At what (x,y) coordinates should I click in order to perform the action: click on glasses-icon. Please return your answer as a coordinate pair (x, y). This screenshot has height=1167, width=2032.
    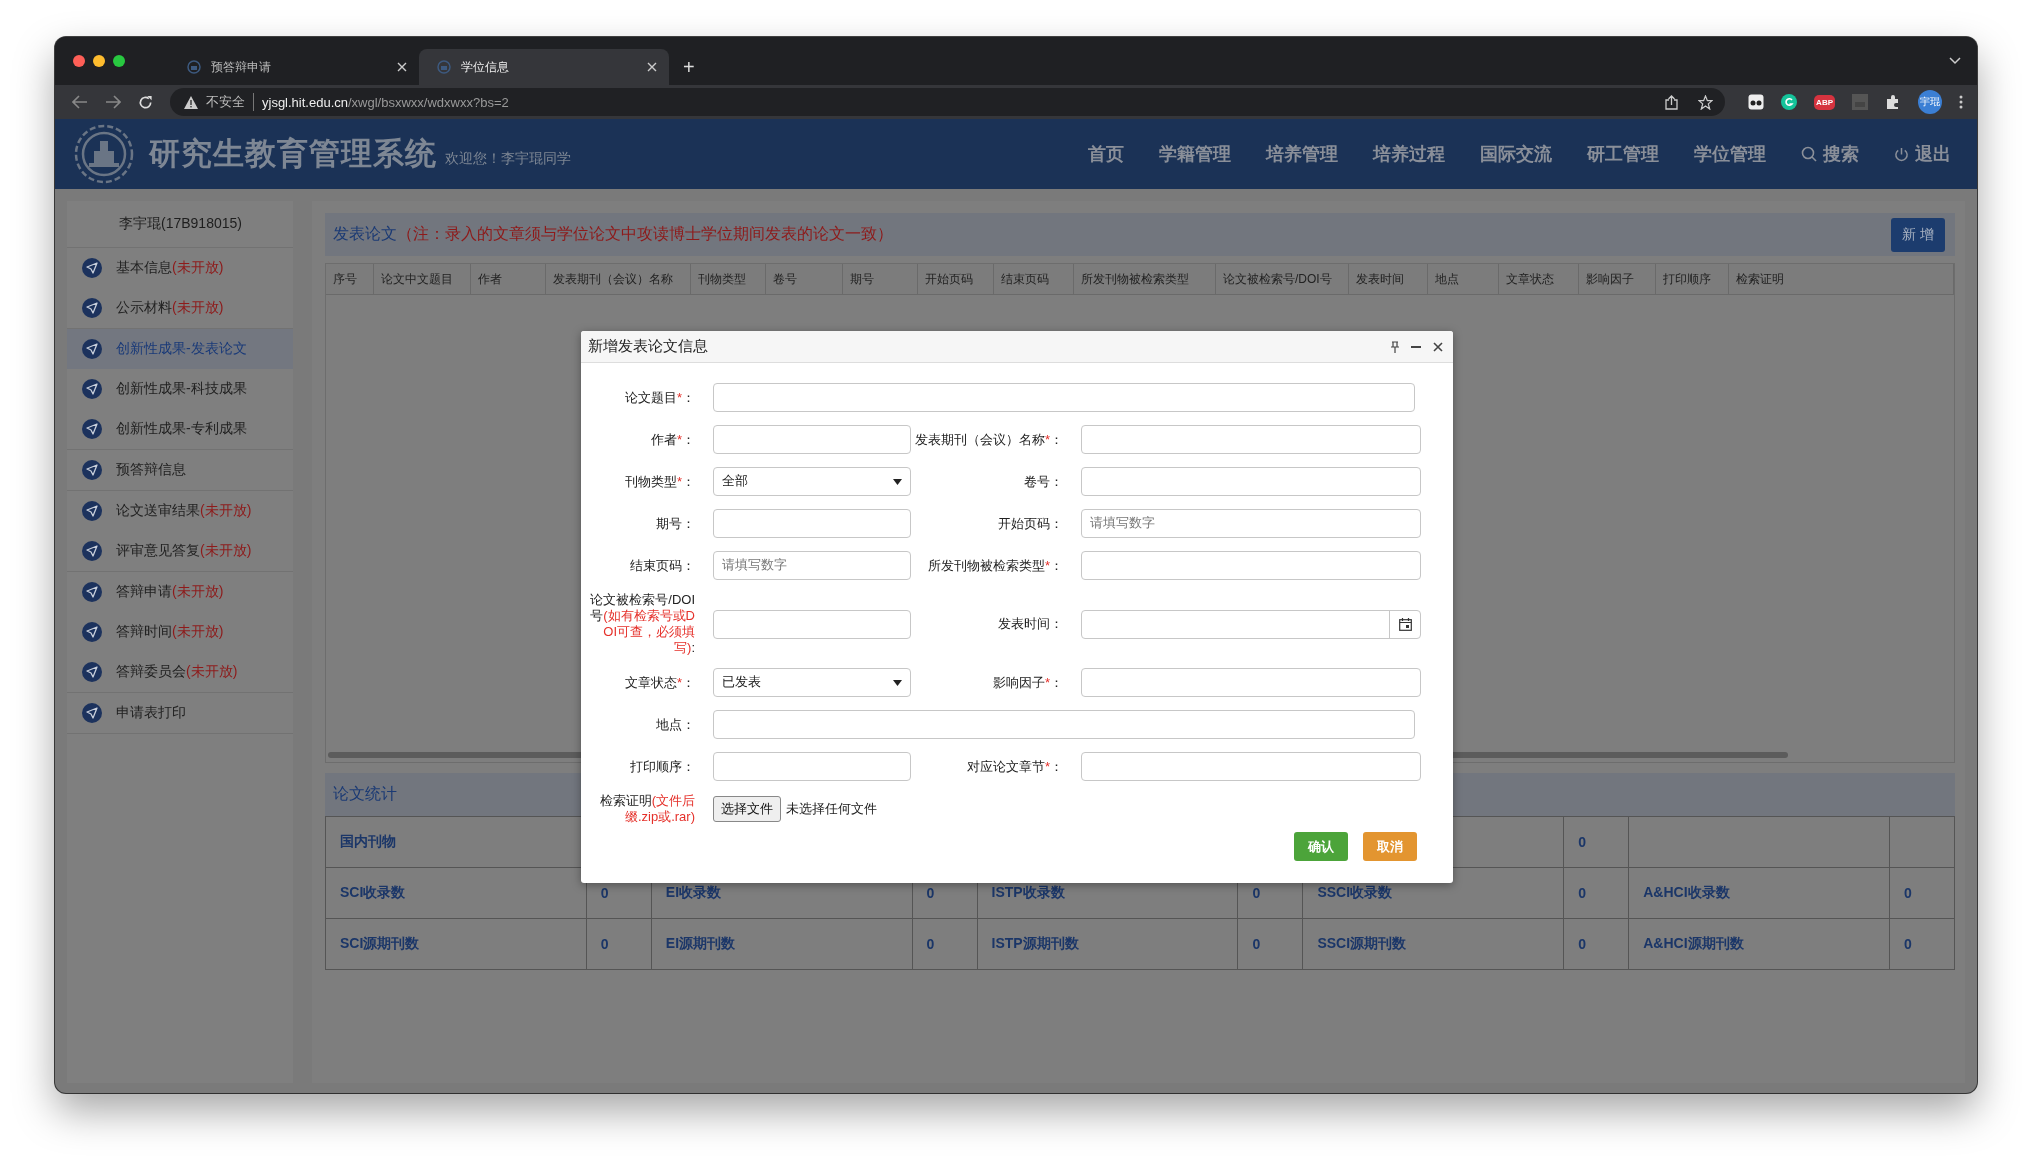
    Looking at the image, I should click on (1756, 102).